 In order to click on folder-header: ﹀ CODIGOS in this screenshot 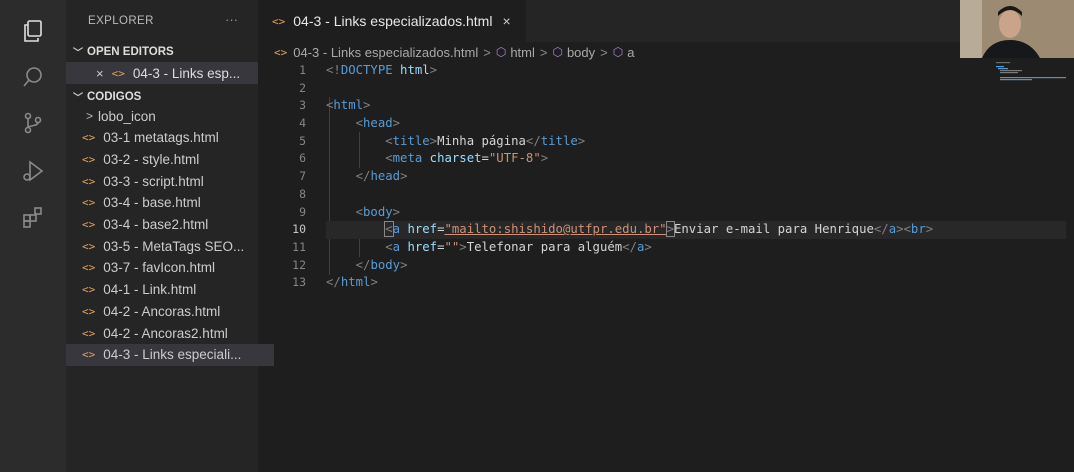, I will do `click(107, 97)`.